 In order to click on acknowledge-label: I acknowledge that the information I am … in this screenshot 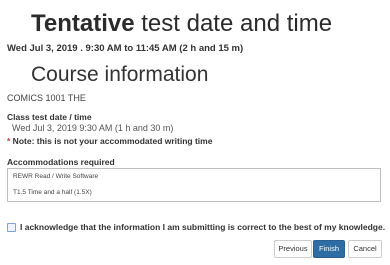, I will do `click(202, 227)`.